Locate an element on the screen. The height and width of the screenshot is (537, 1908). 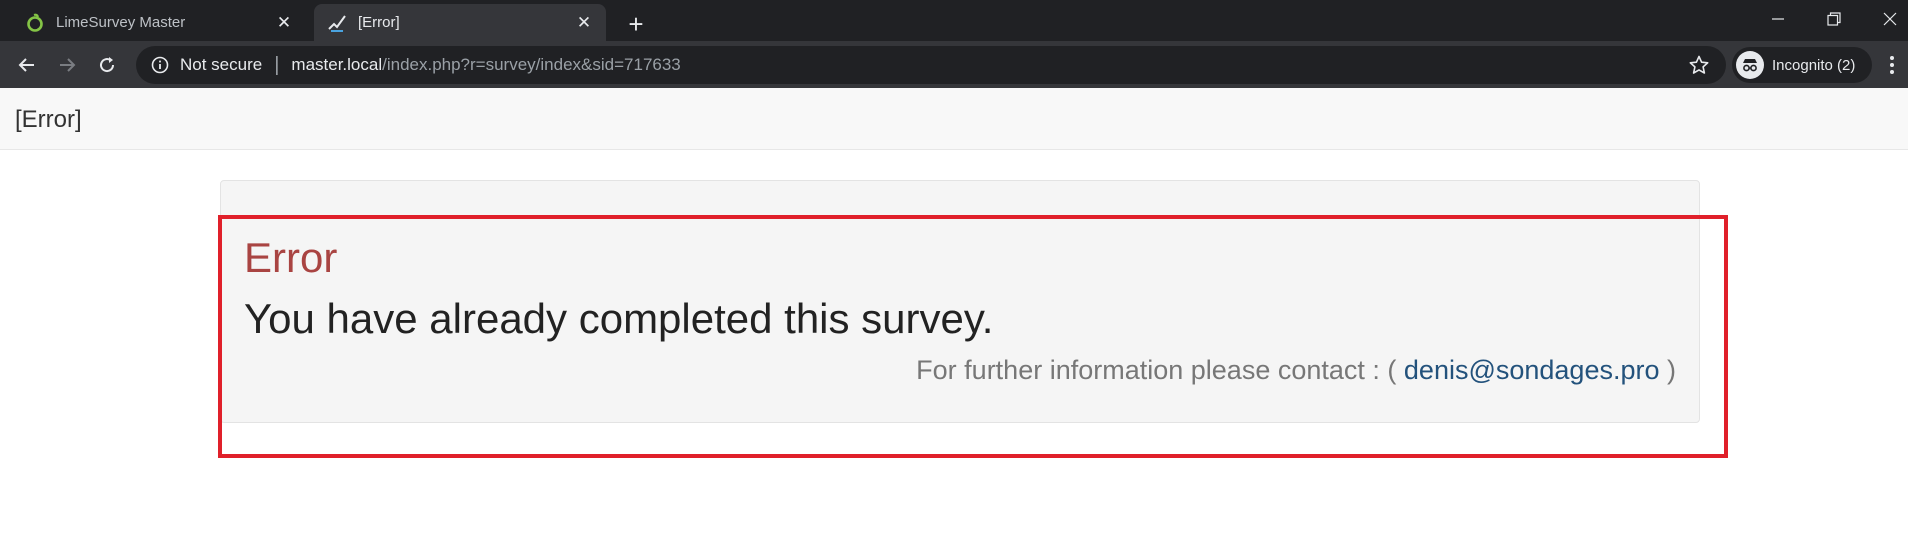
plus-icon: + is located at coordinates (636, 24).